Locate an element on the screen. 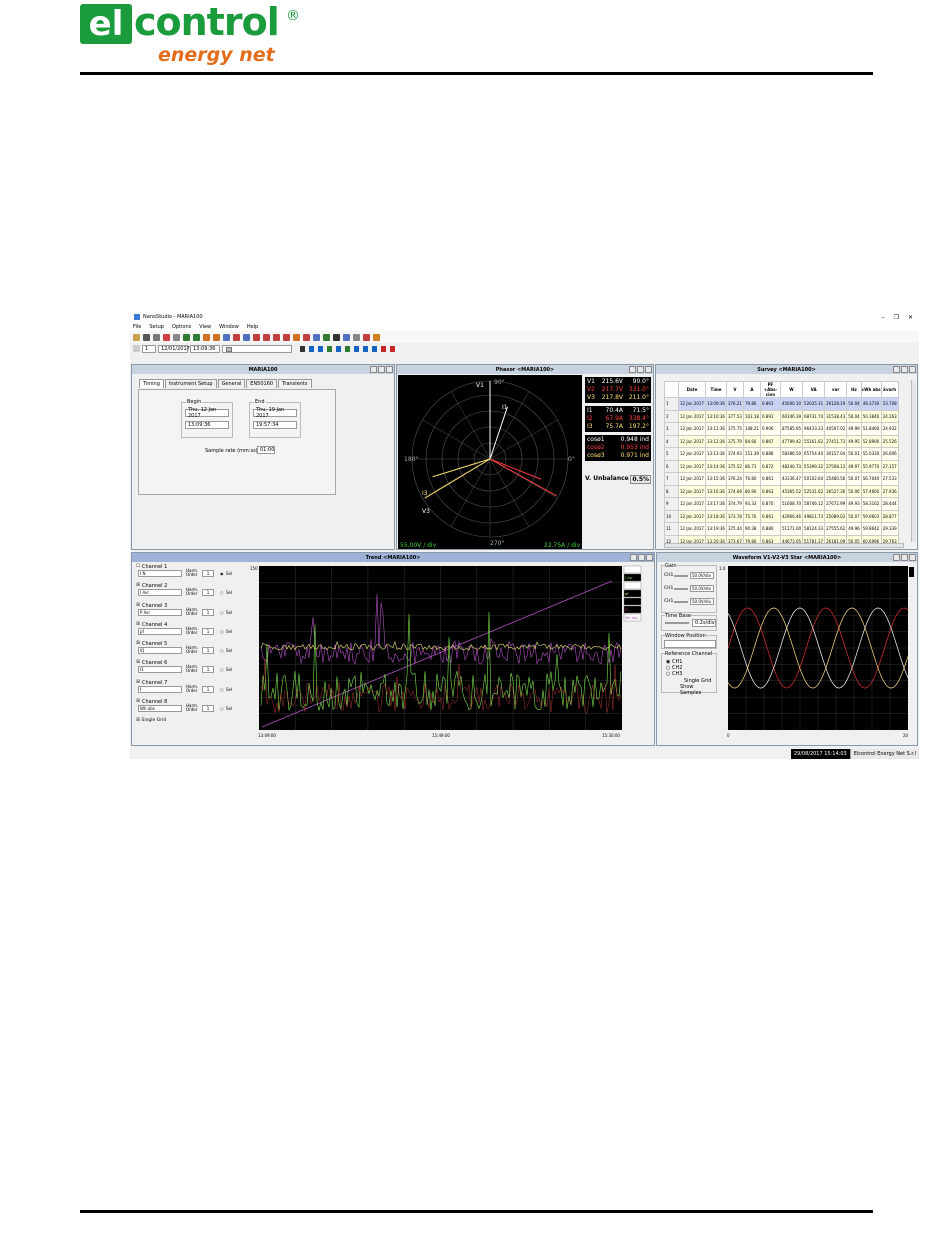  survey-vertical-scrollbar is located at coordinates (913, 461).